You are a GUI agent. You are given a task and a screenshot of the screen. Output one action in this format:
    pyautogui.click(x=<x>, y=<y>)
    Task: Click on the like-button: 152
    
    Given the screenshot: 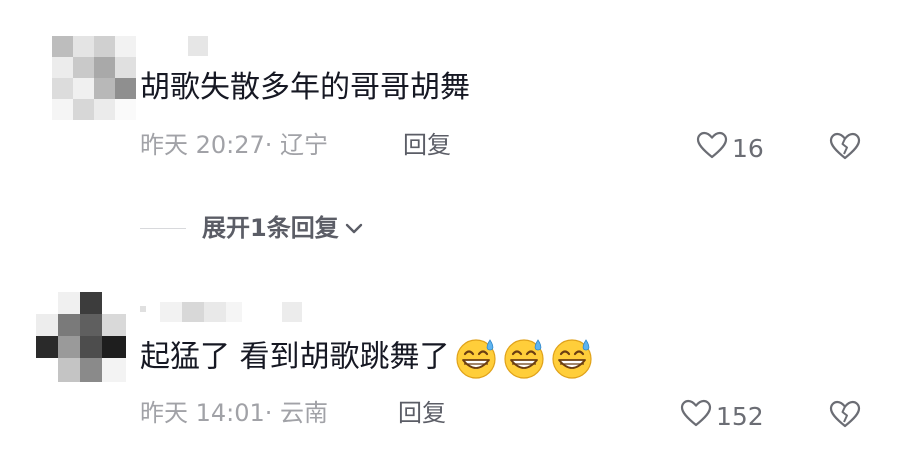 What is the action you would take?
    pyautogui.click(x=722, y=416)
    